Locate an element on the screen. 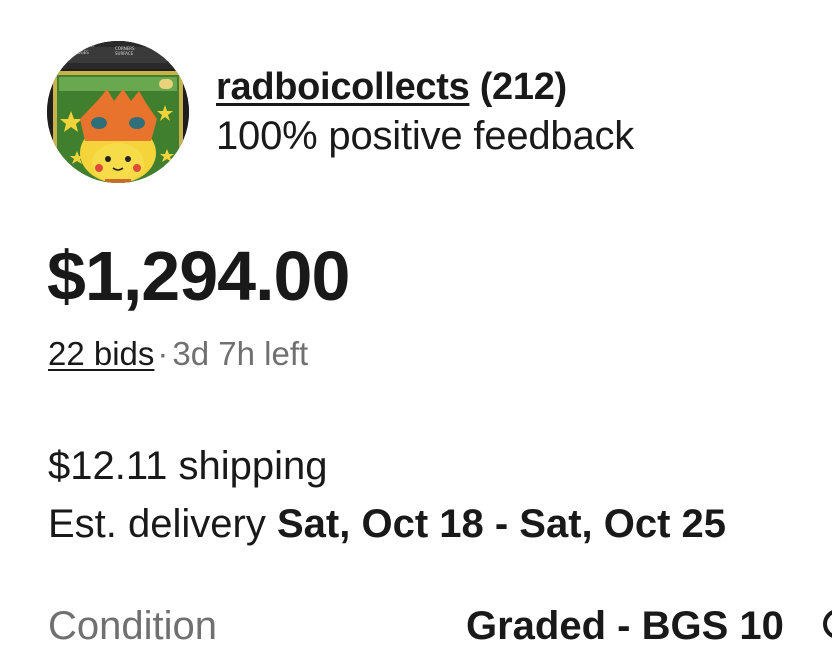 The height and width of the screenshot is (670, 832). seller-positive-feedback: 100% positive feedback is located at coordinates (425, 136).